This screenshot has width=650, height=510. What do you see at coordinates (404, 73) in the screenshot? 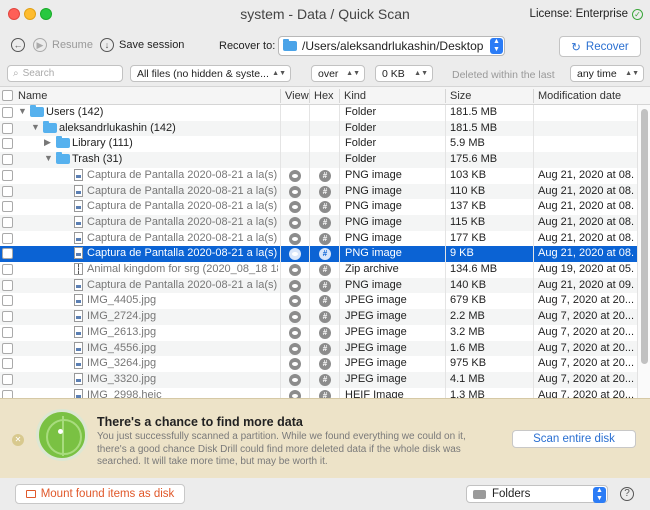
I see `size-value-select: 0 KB ▲▼` at bounding box center [404, 73].